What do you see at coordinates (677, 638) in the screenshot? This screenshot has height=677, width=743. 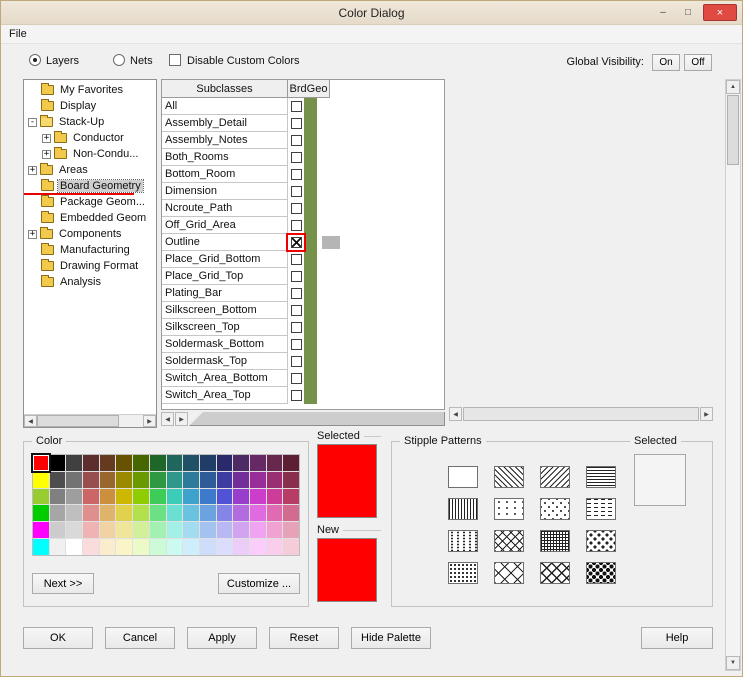 I see `help-button: Help` at bounding box center [677, 638].